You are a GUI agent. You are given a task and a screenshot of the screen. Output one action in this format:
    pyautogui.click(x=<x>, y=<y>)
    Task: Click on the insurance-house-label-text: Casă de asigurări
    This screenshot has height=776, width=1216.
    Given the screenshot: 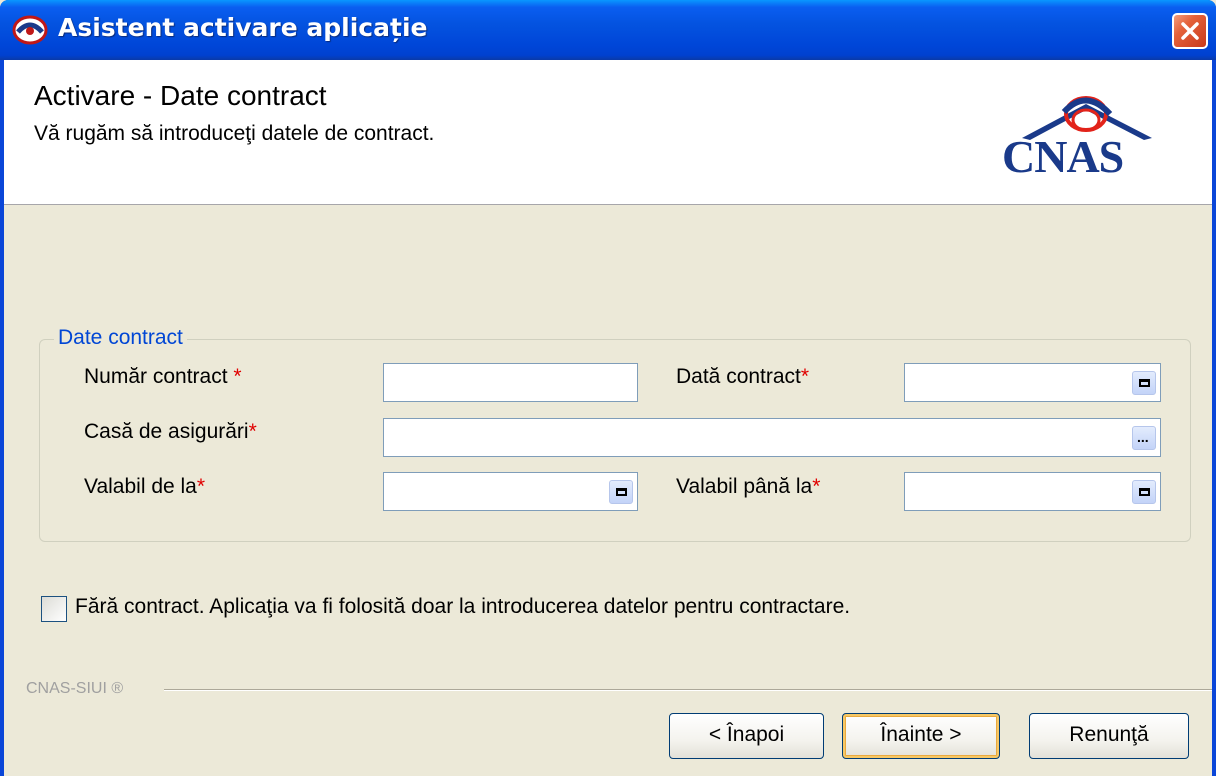 What is the action you would take?
    pyautogui.click(x=166, y=431)
    